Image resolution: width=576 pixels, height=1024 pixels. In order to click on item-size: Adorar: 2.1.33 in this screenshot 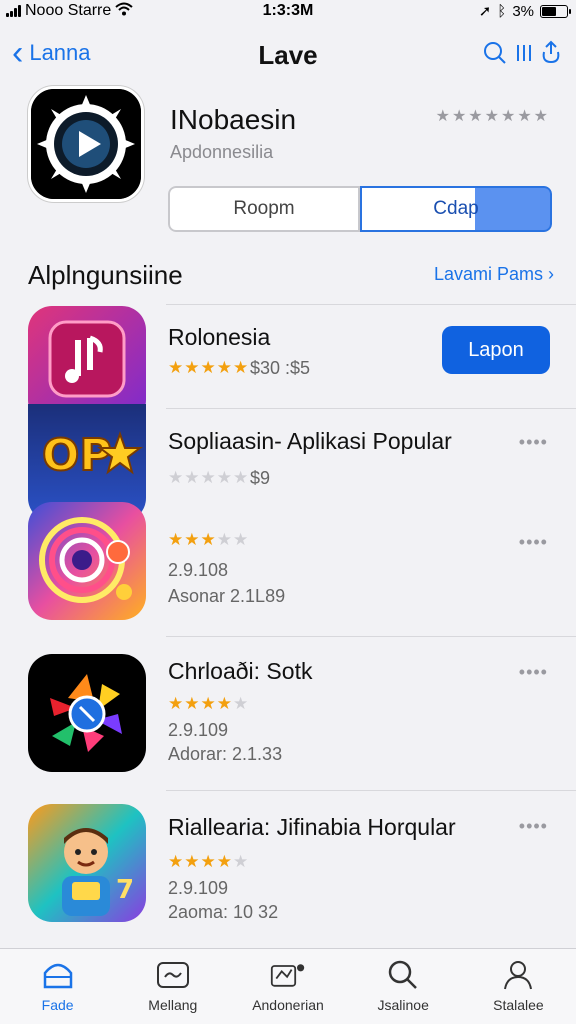, I will do `click(225, 754)`.